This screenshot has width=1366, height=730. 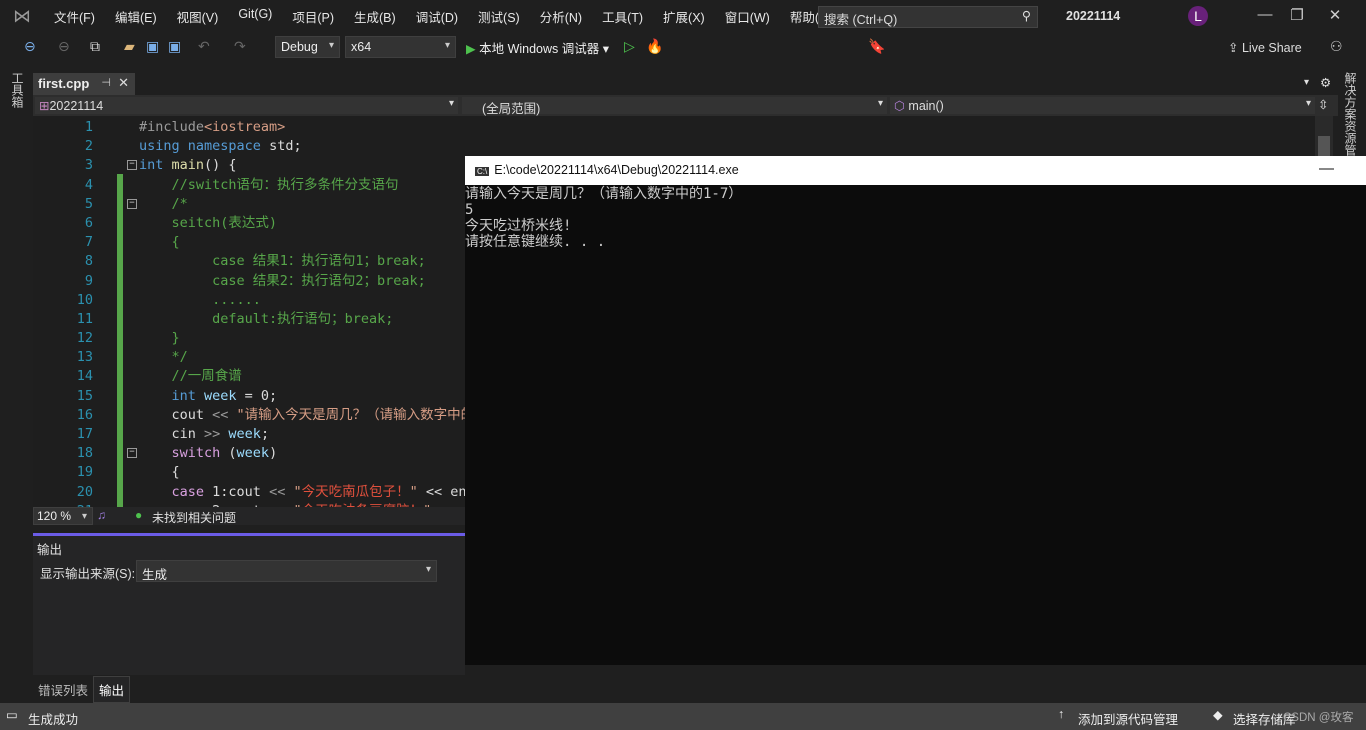 I want to click on issues-status: 未找到相关问题, so click(x=194, y=517).